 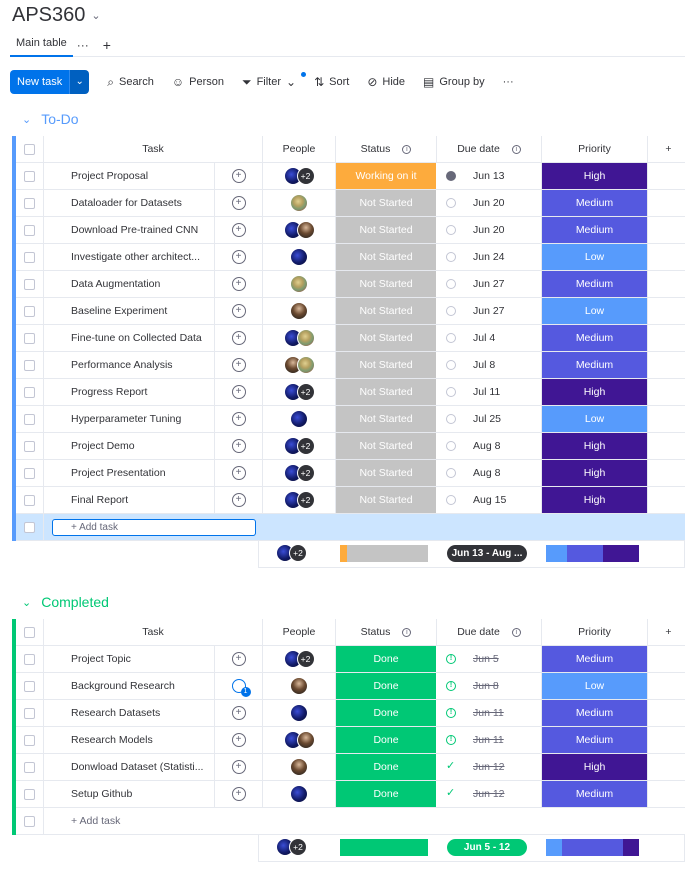 I want to click on info-icon: i, so click(x=516, y=149).